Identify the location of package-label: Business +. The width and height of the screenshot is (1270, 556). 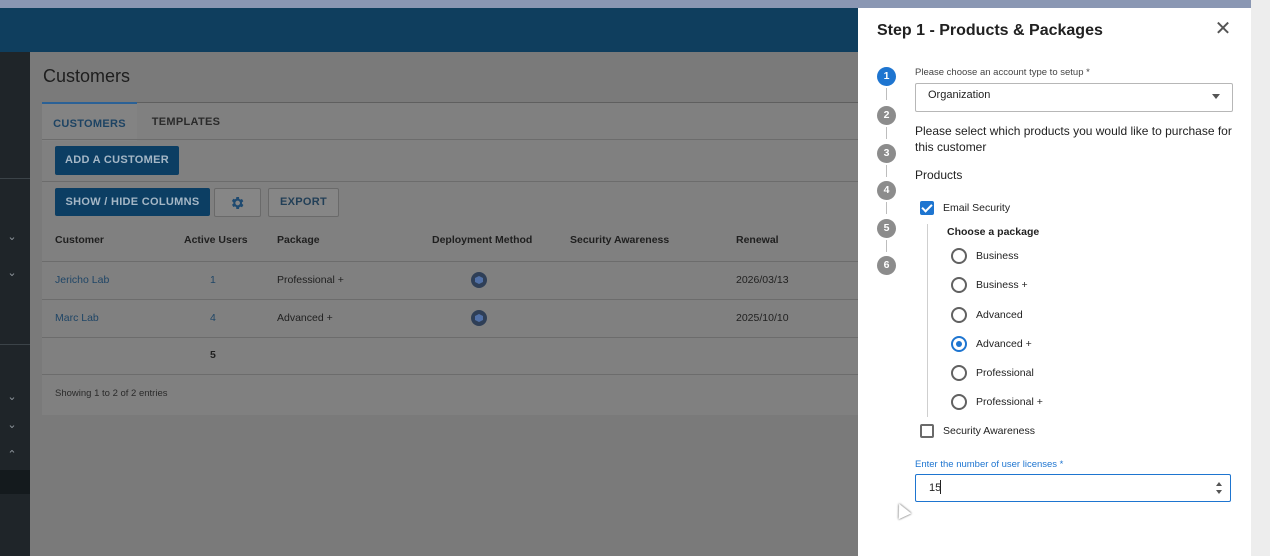
(1002, 285).